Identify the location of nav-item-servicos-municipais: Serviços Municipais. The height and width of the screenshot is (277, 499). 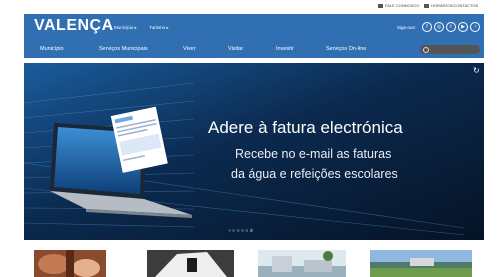
(123, 49).